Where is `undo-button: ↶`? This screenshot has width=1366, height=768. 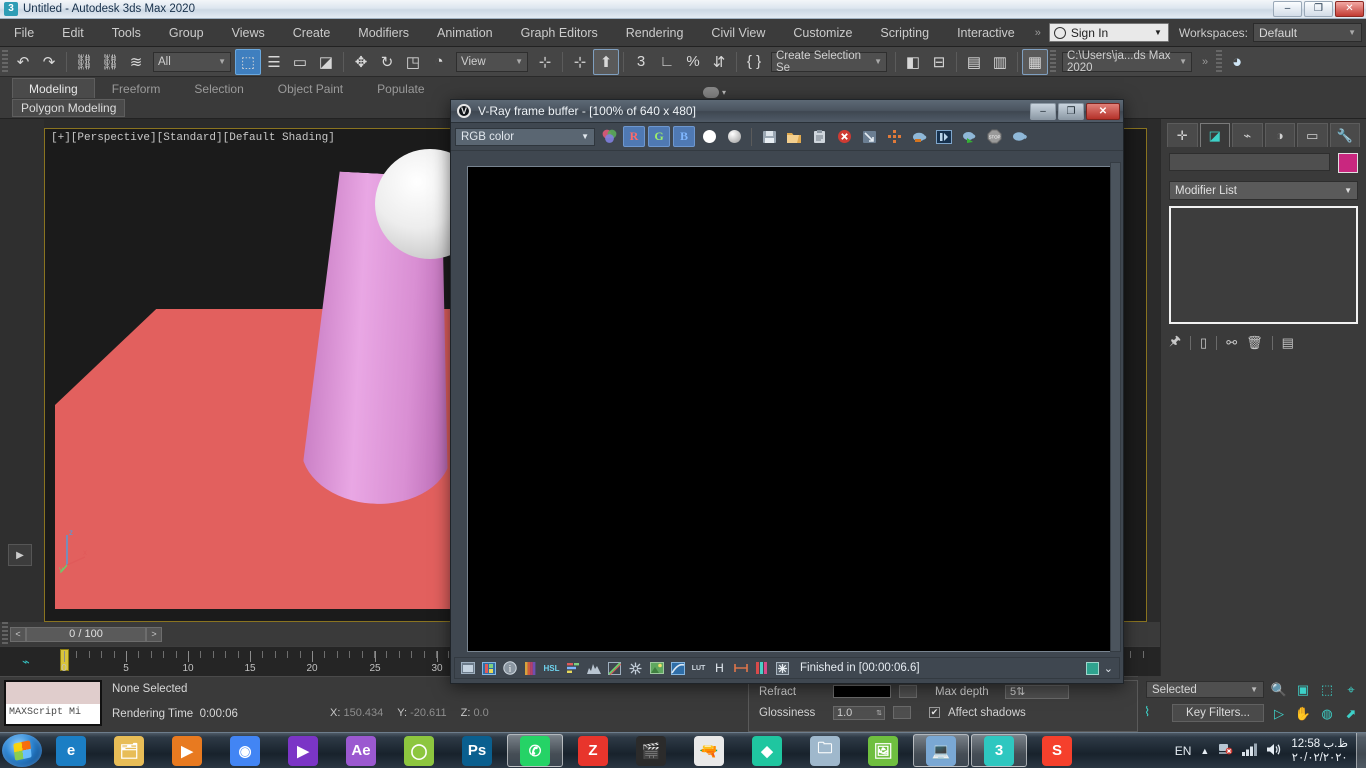
undo-button: ↶ is located at coordinates (23, 62).